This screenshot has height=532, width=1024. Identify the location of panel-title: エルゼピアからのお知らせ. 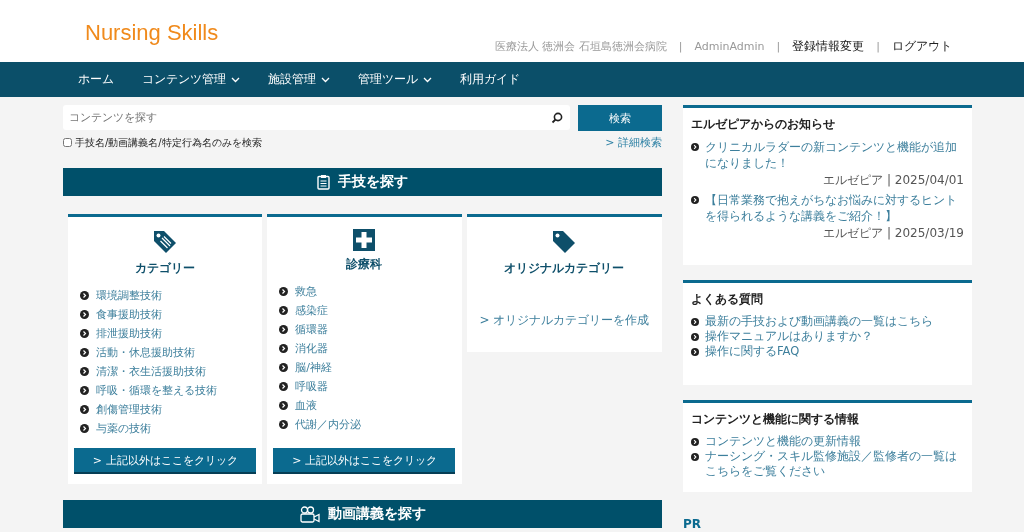
(763, 124).